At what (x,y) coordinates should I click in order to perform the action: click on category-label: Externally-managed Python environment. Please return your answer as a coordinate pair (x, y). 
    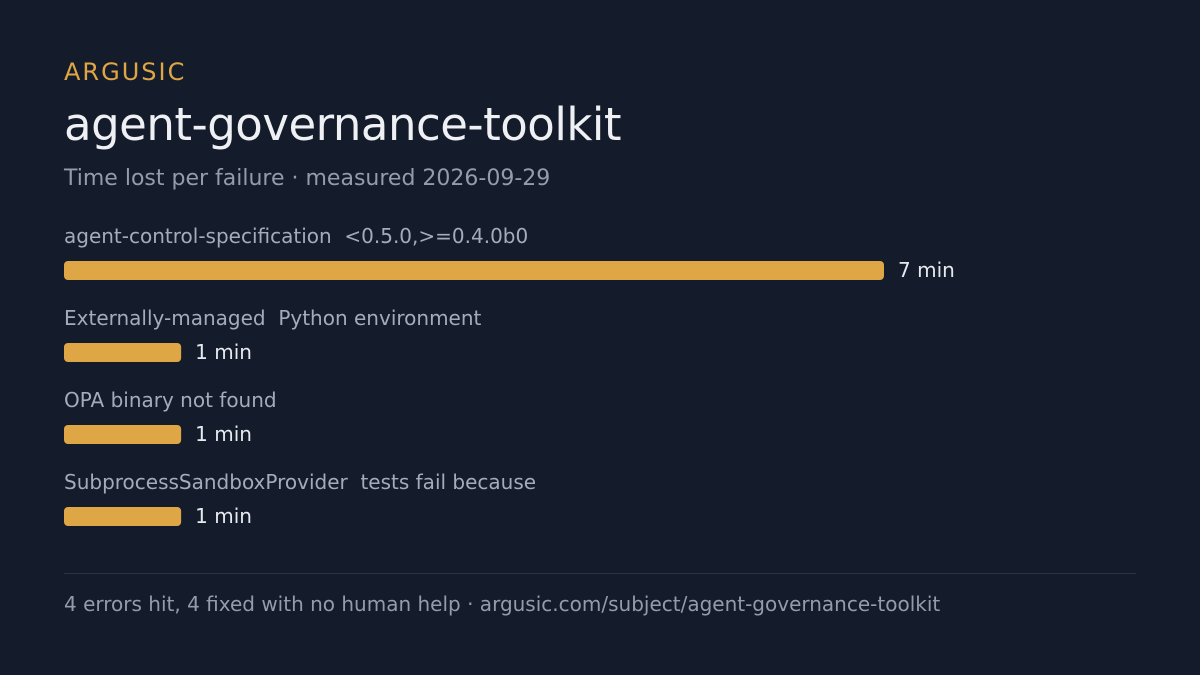
    Looking at the image, I should click on (273, 318).